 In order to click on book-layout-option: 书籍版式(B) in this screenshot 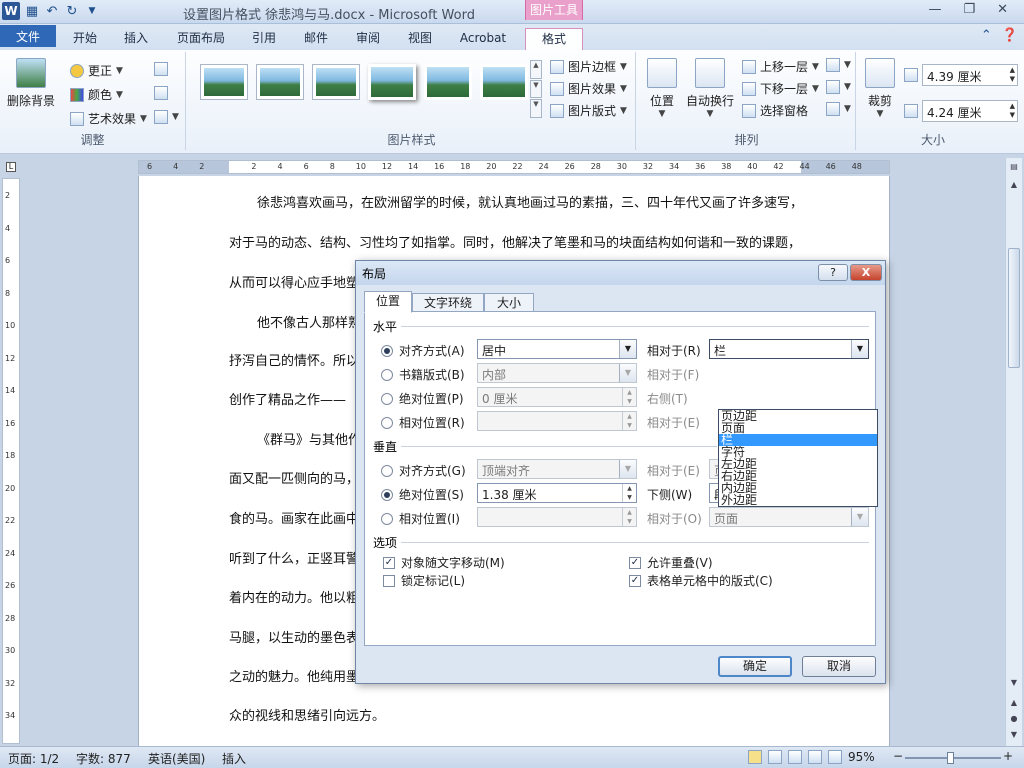, I will do `click(423, 374)`.